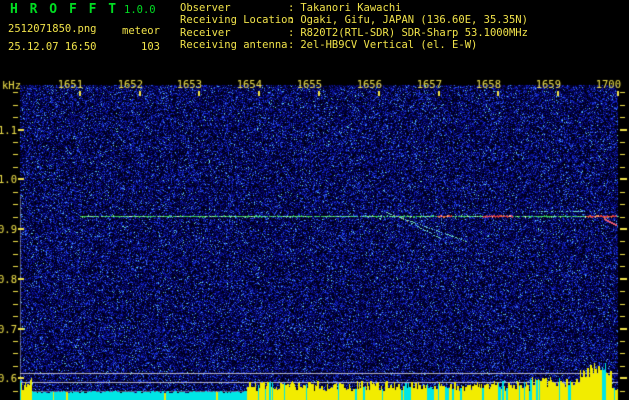 The height and width of the screenshot is (400, 629). What do you see at coordinates (150, 47) in the screenshot?
I see `echo-count: 103` at bounding box center [150, 47].